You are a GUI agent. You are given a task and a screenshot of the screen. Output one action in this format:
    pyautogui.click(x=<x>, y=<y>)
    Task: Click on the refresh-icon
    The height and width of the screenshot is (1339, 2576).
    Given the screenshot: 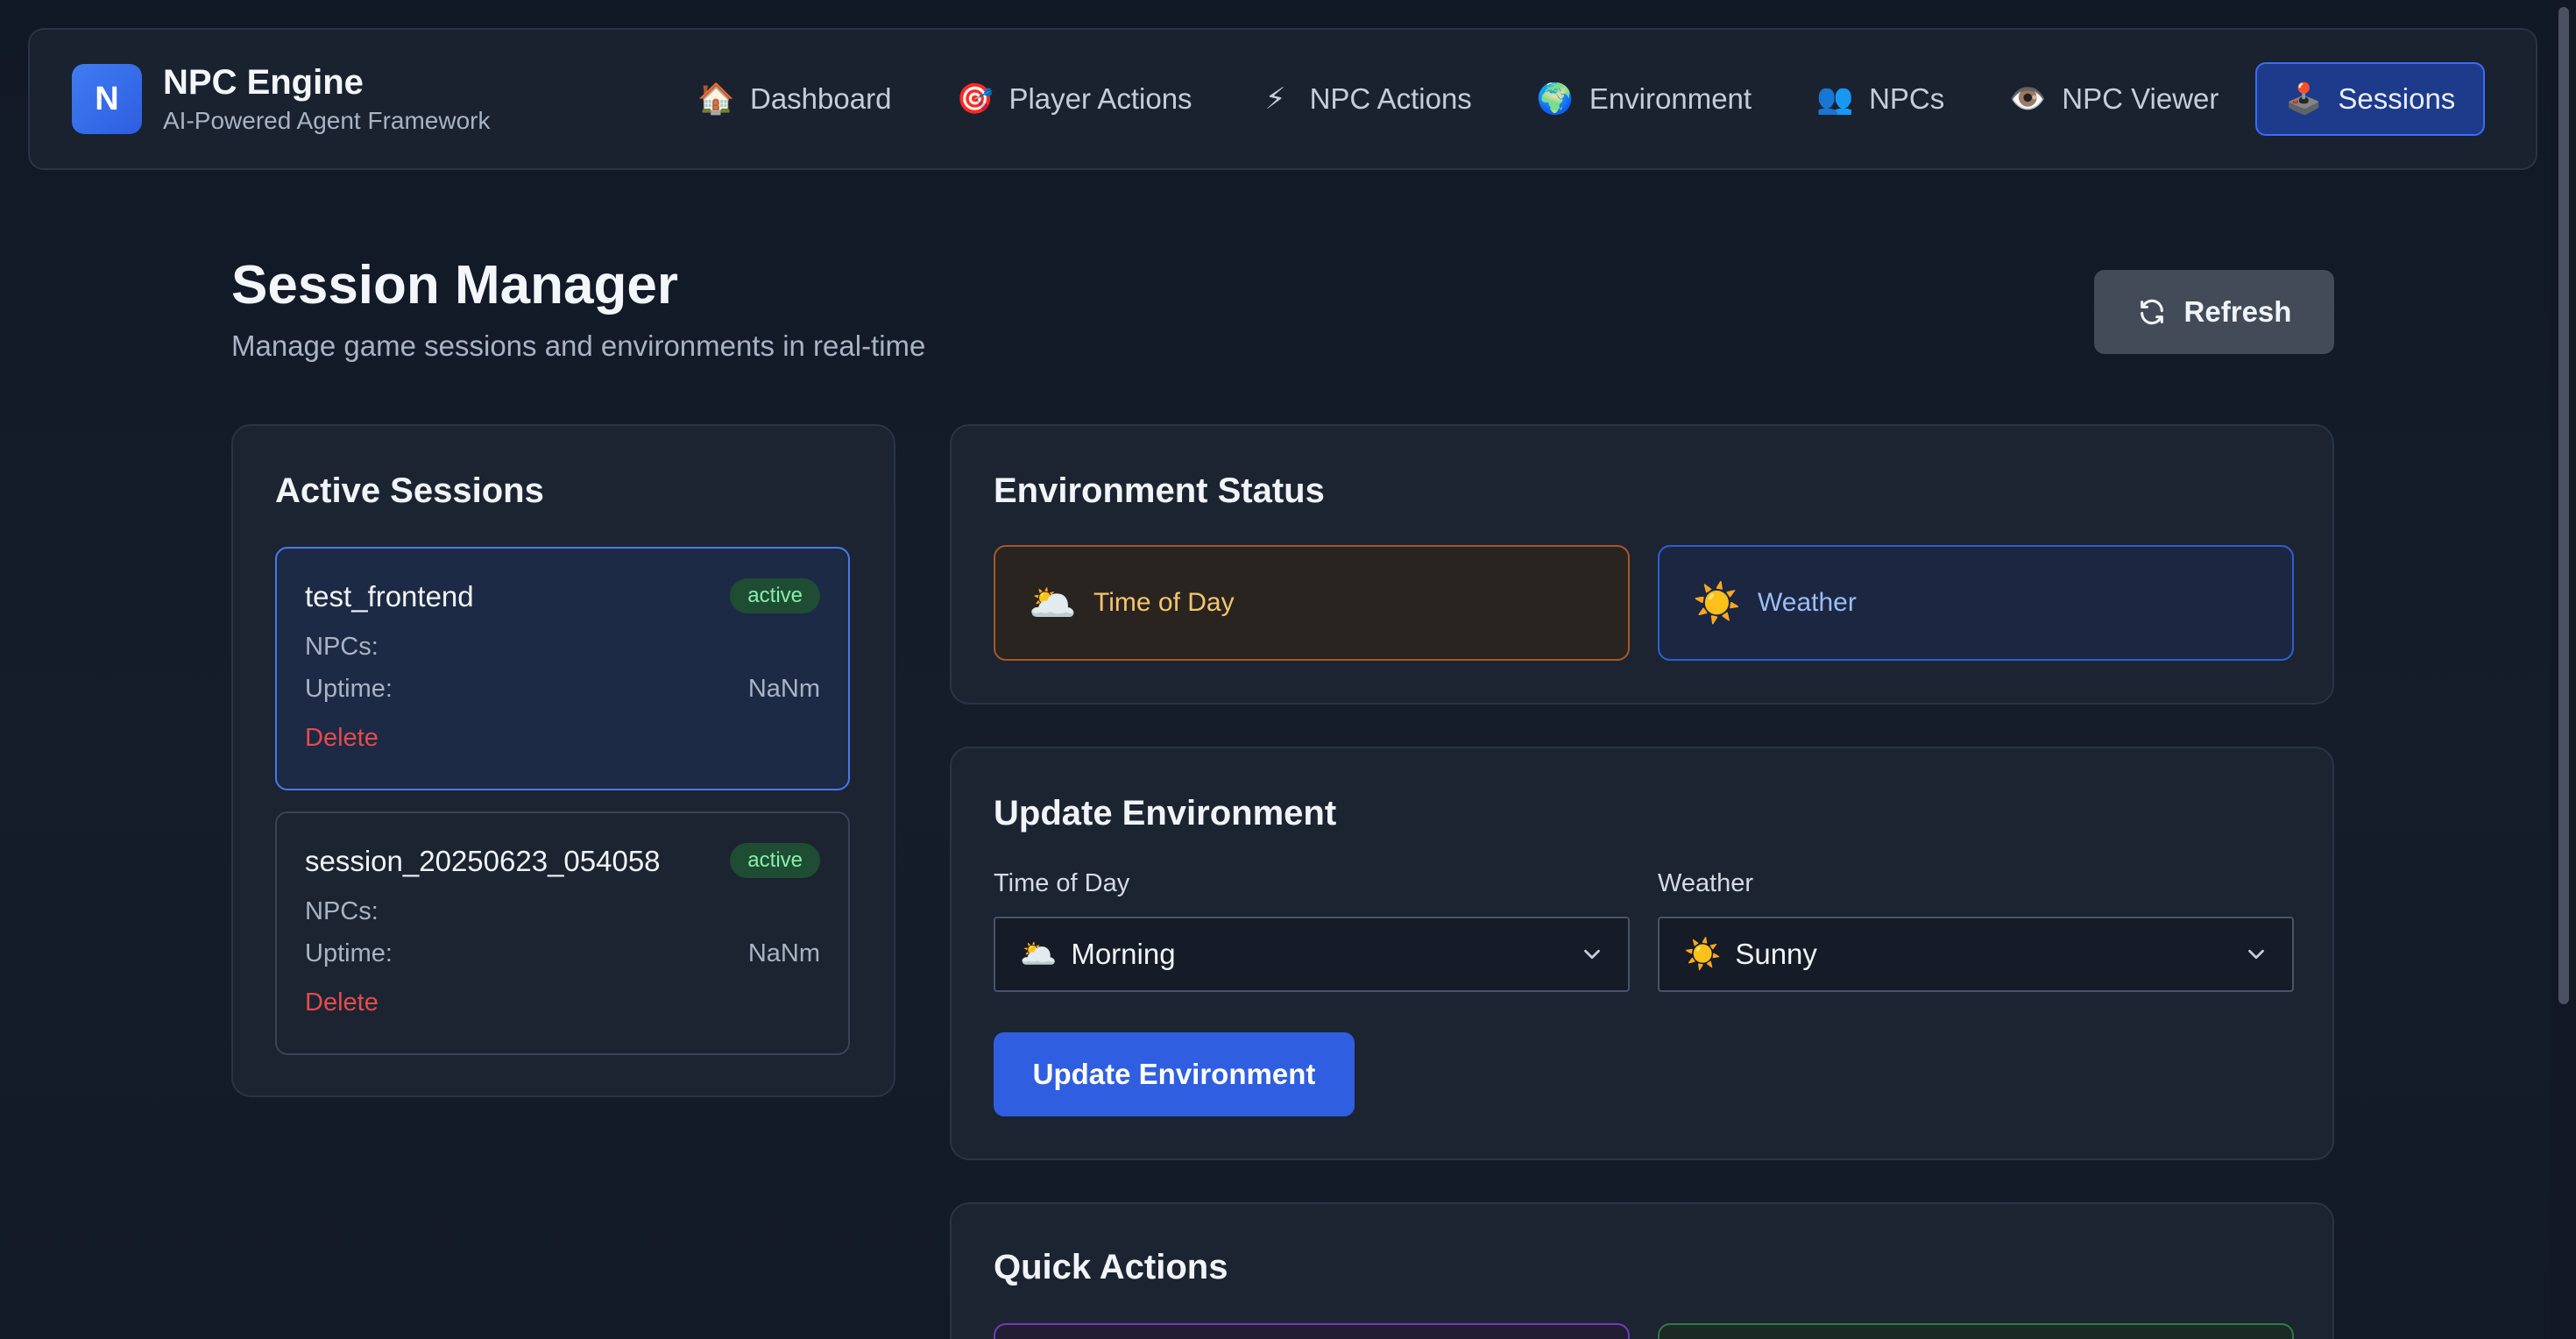 What is the action you would take?
    pyautogui.click(x=2151, y=312)
    